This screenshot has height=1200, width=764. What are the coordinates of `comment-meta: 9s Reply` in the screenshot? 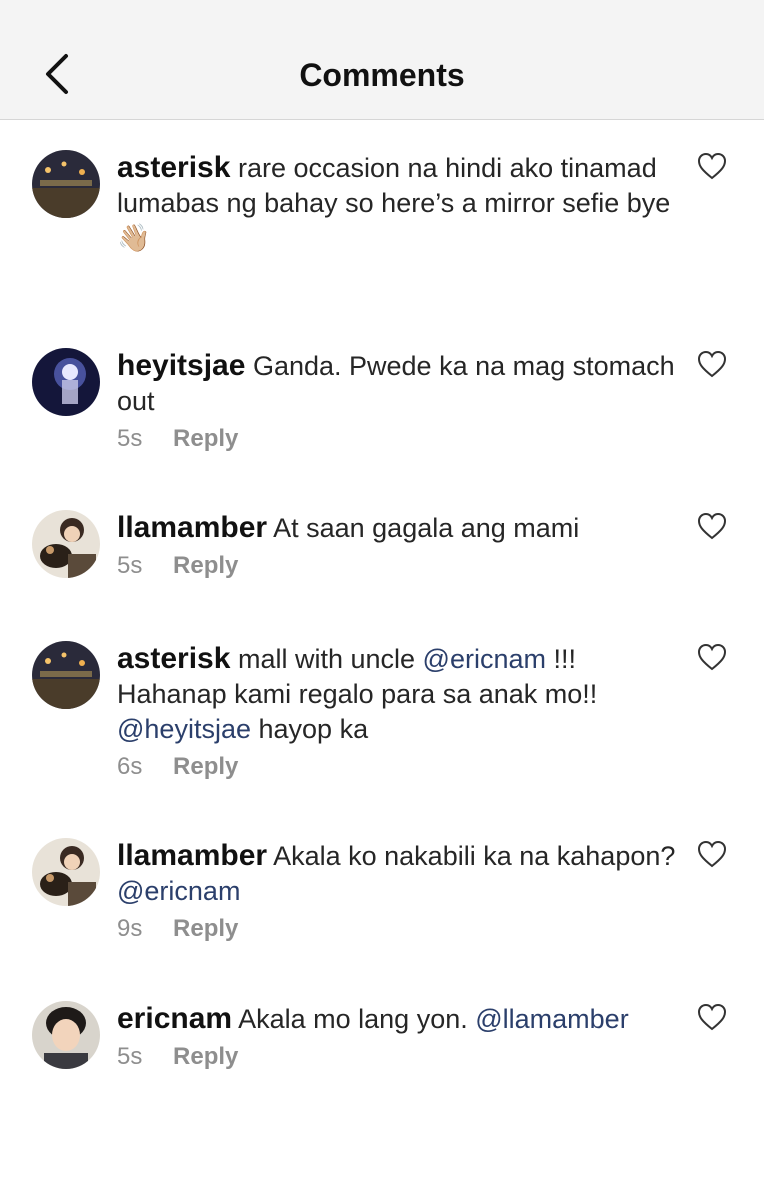 It's located at (397, 929).